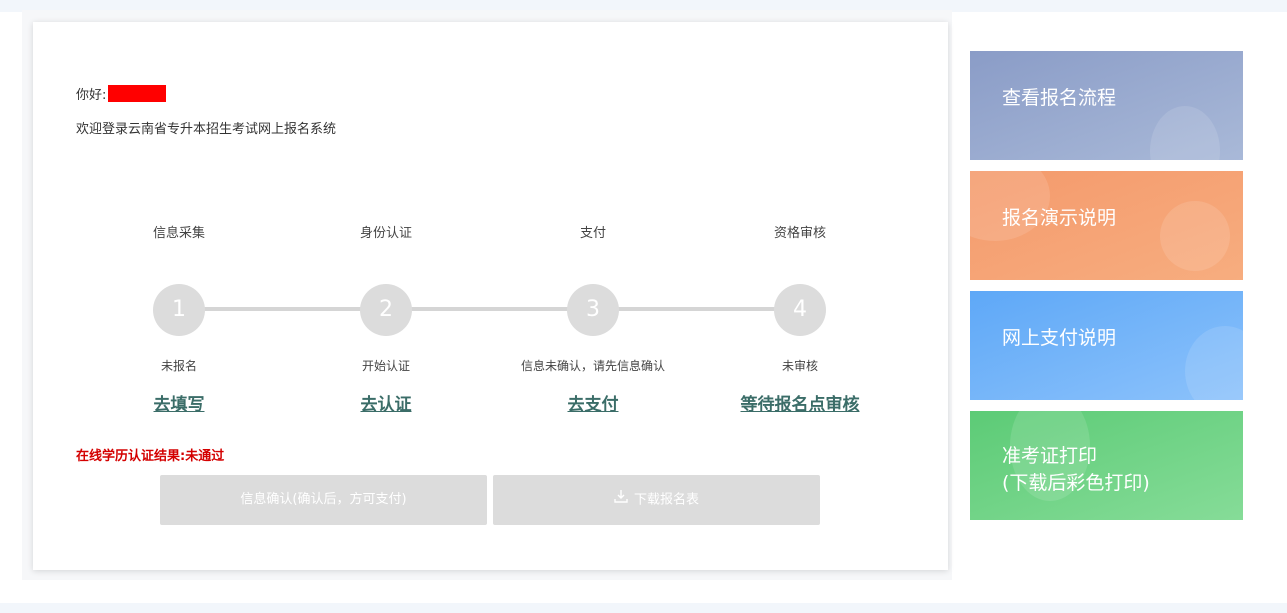  What do you see at coordinates (1059, 338) in the screenshot?
I see `side-link-label-3: 网上支付说明` at bounding box center [1059, 338].